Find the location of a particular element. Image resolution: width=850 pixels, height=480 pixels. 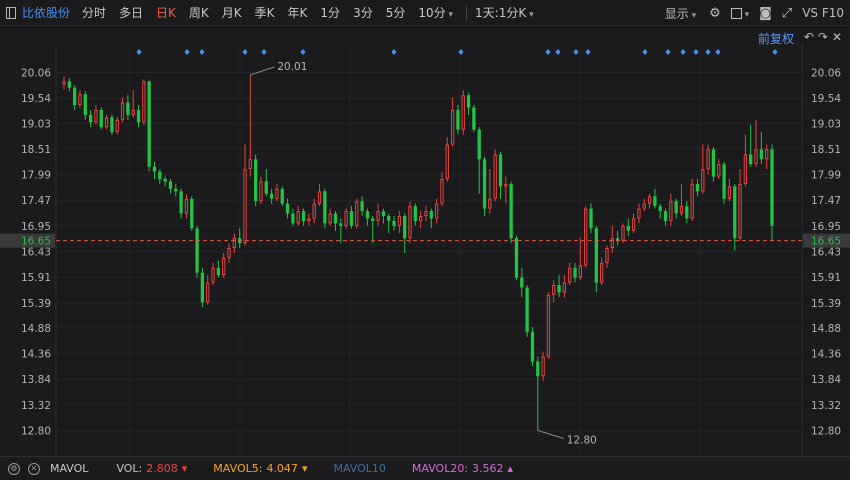

y-tick-label-right: 12.80 is located at coordinates (826, 432).